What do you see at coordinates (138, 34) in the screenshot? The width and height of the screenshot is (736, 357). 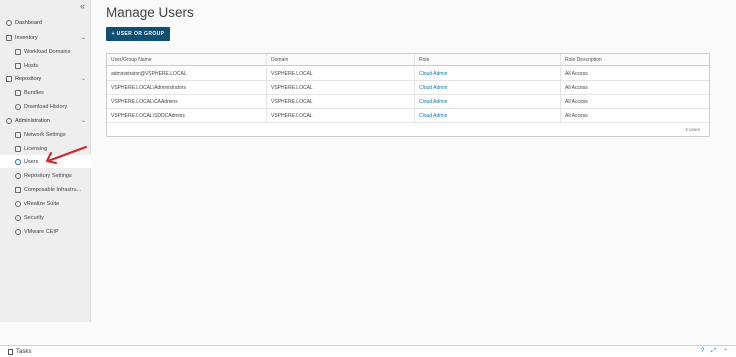 I see `add-user-or-group-button: + USER OR GROUP` at bounding box center [138, 34].